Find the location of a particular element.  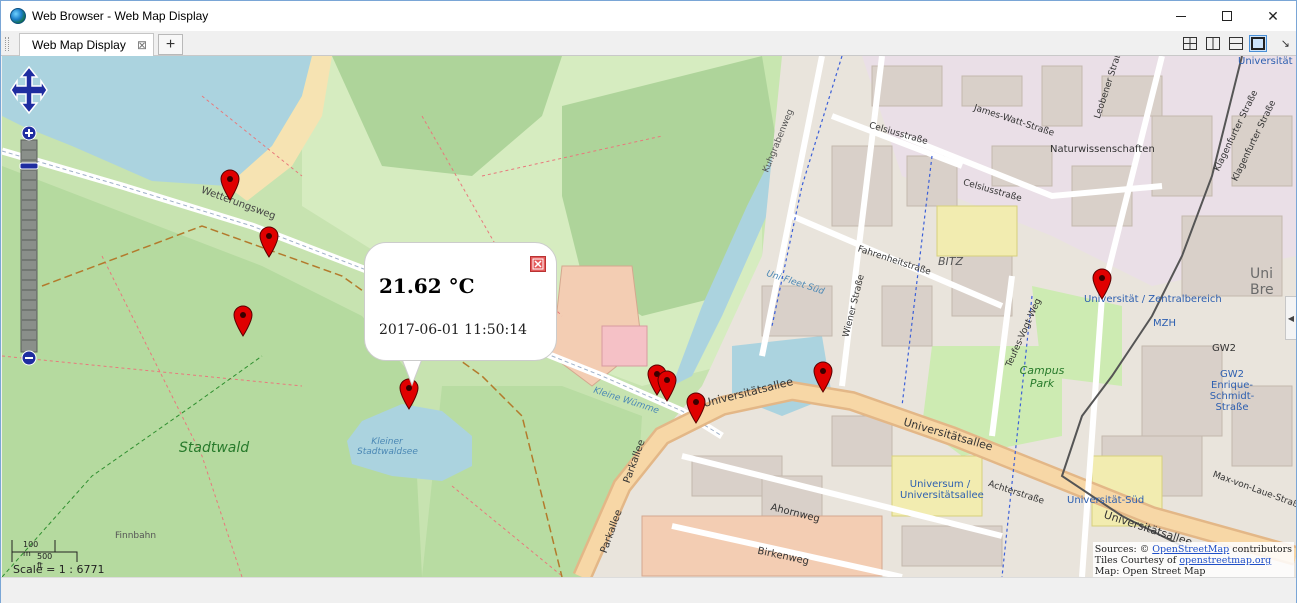

add-tab-button: + is located at coordinates (170, 44).